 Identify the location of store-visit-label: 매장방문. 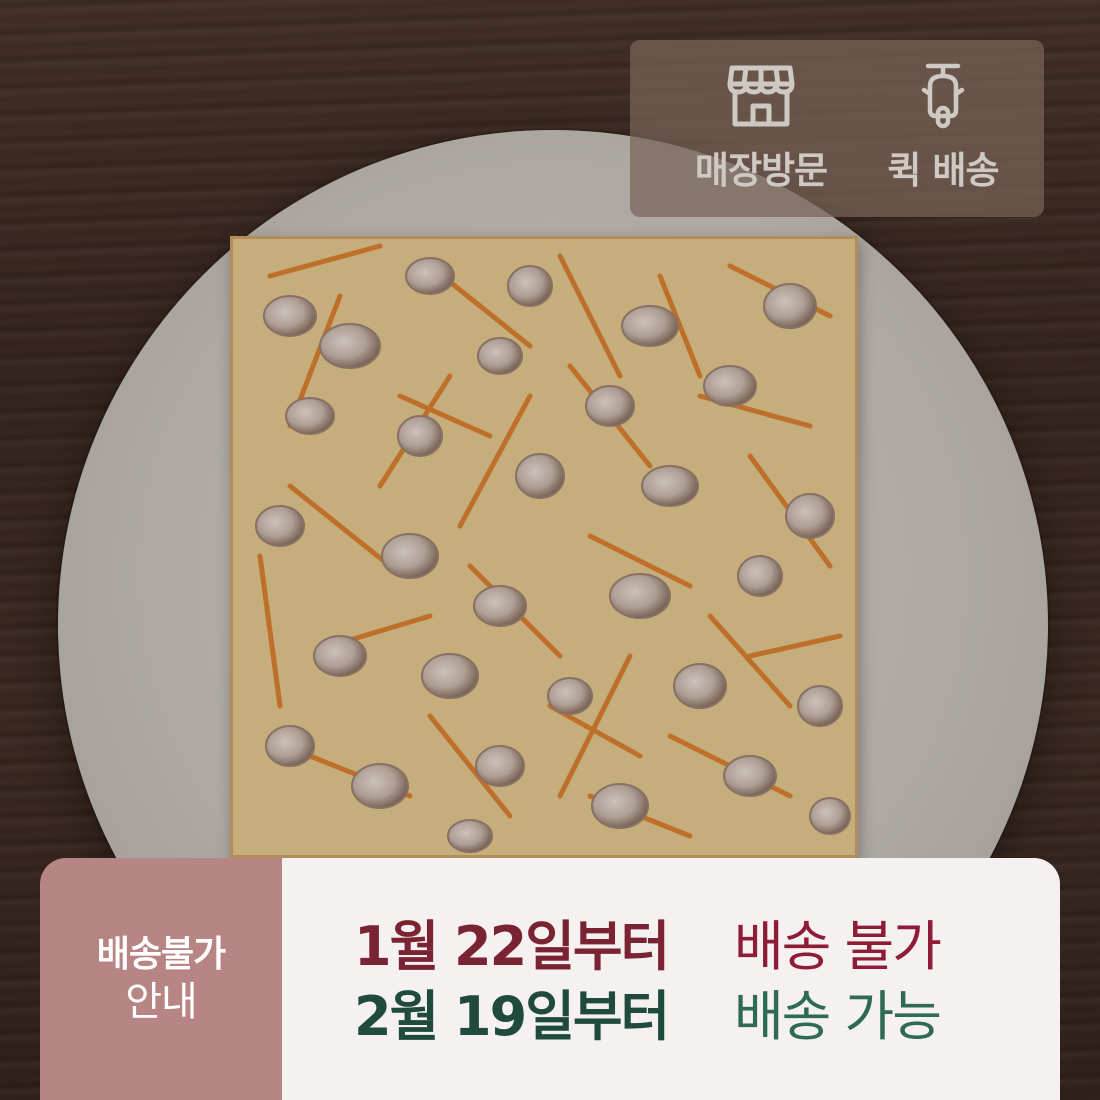
(761, 170).